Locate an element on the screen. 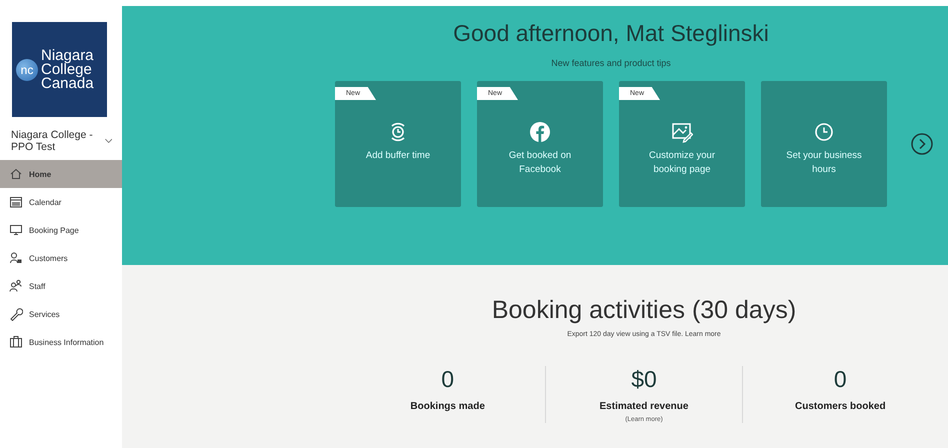  nav-item: Staff is located at coordinates (61, 286).